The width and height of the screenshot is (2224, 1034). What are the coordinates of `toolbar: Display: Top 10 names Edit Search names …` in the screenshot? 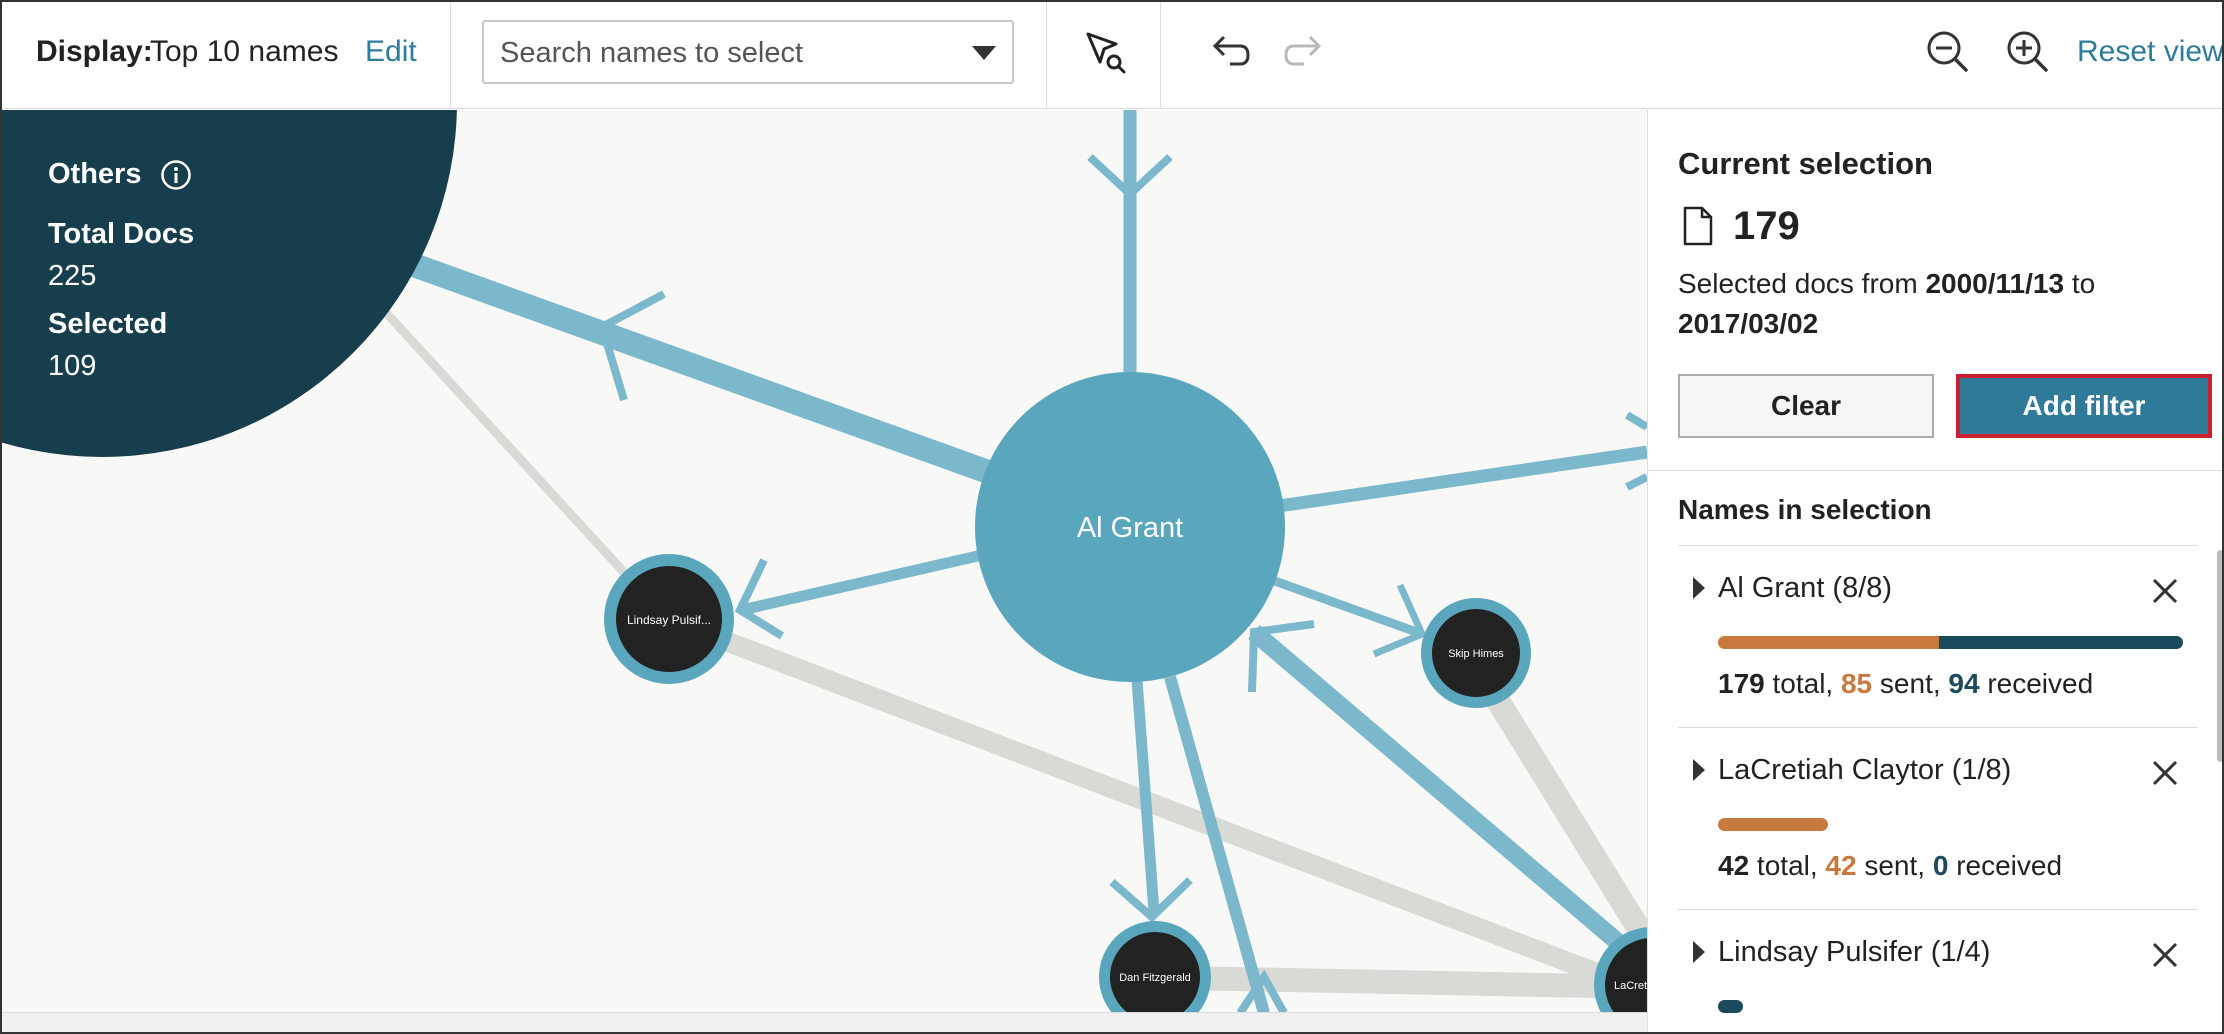 It's located at (1112, 55).